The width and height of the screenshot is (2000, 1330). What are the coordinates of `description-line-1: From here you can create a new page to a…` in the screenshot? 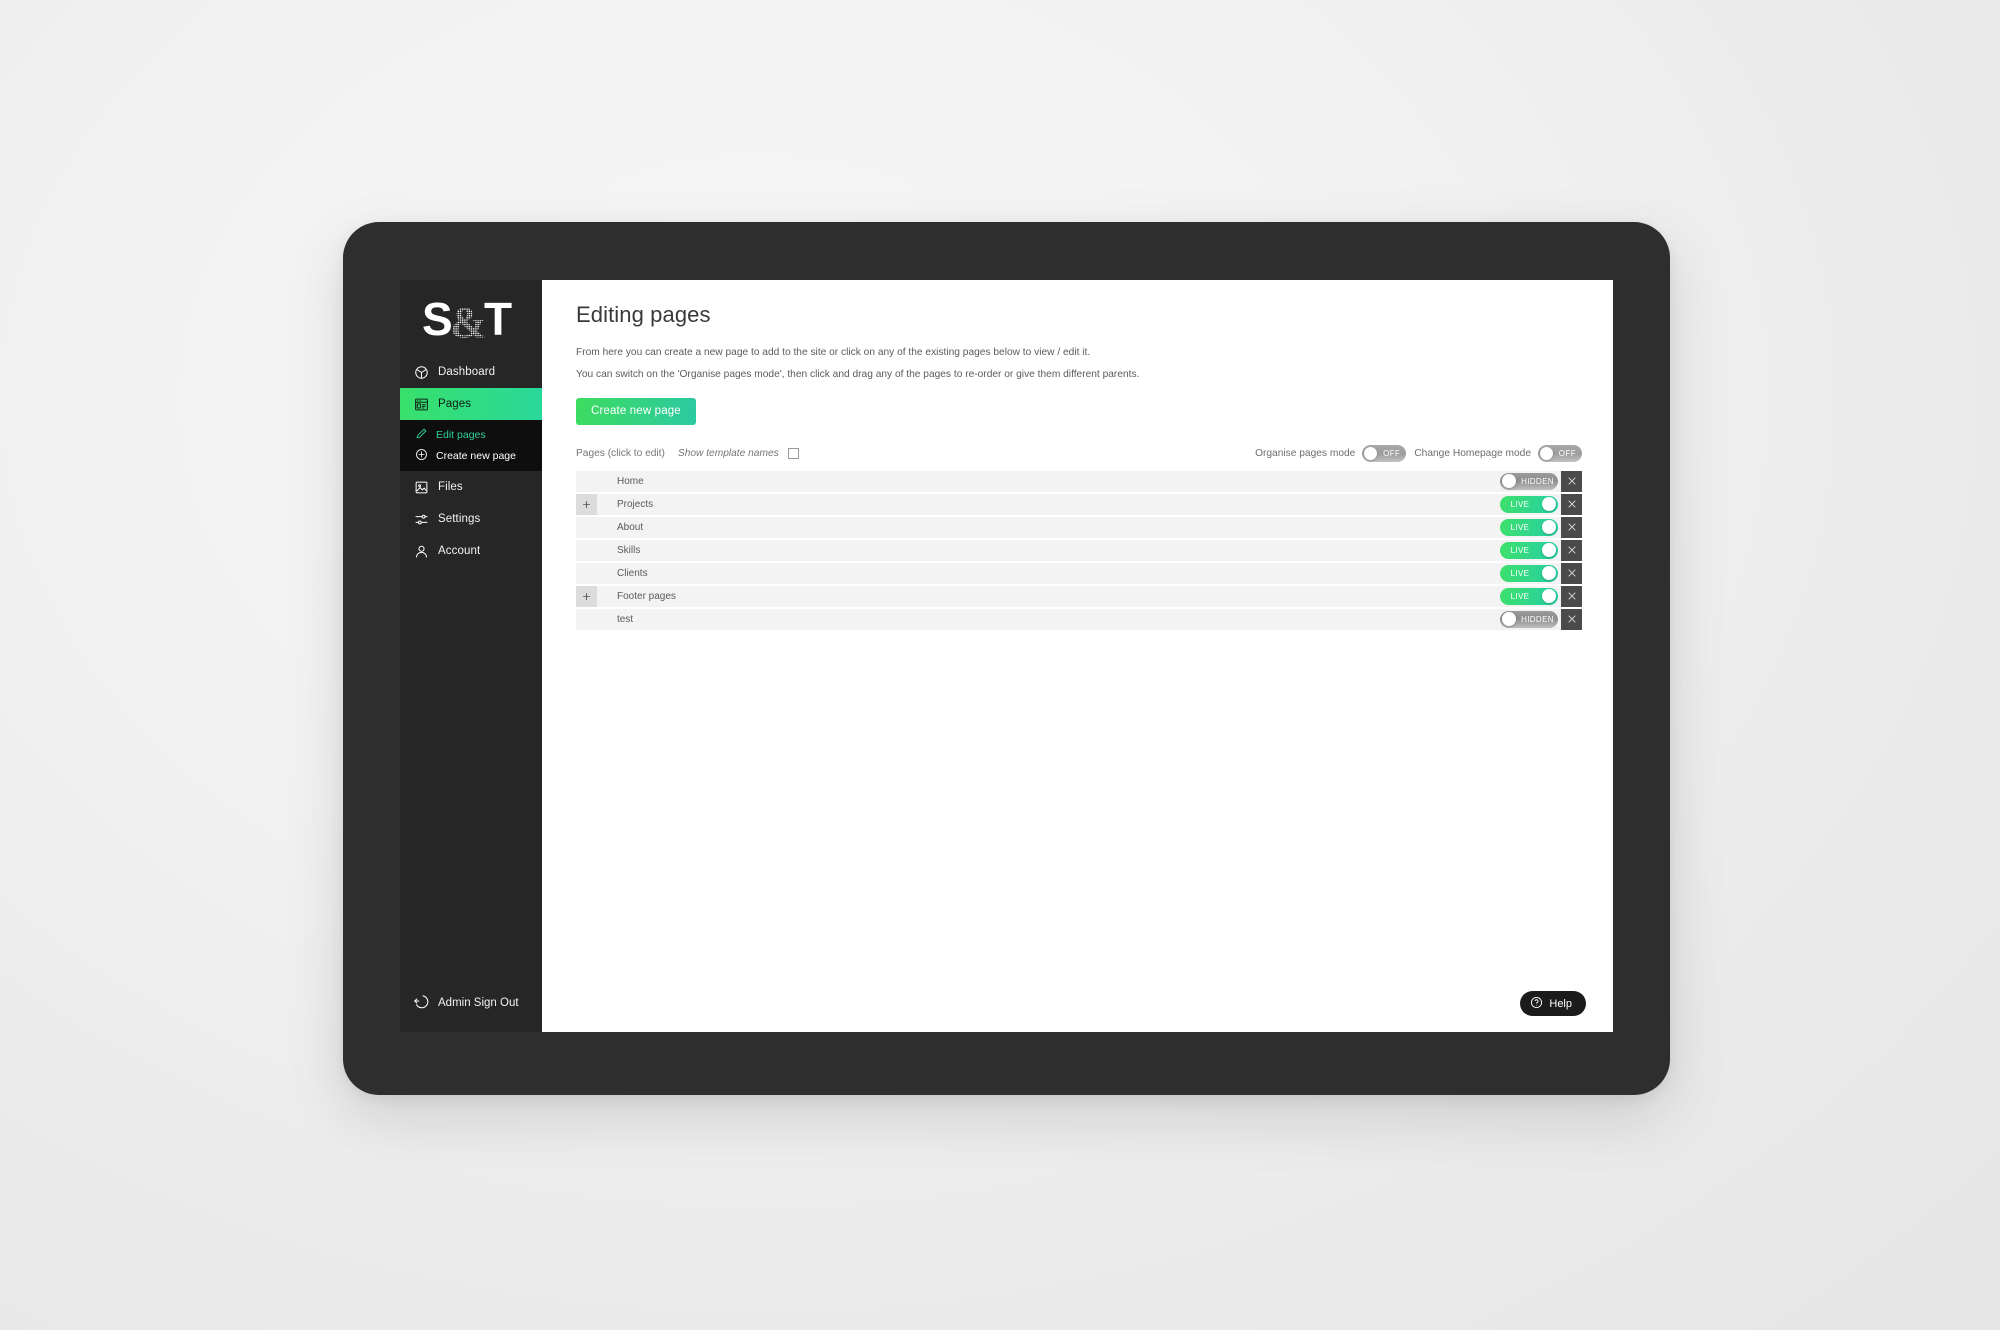 It's located at (833, 352).